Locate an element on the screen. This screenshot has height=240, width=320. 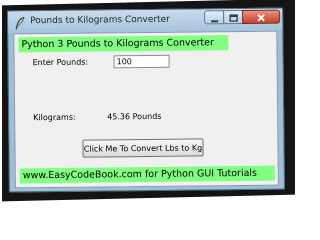
title-bar: Pounds to Kilograms Converter is located at coordinates (145, 20).